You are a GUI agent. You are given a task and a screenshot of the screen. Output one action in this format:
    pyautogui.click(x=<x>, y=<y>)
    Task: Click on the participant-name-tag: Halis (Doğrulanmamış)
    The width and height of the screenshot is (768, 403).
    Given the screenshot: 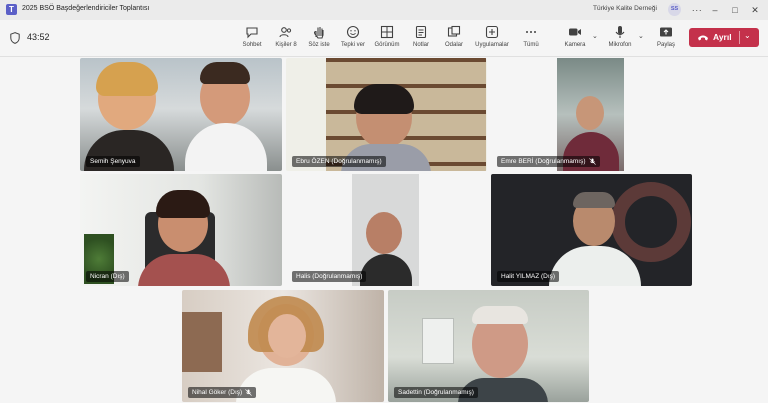 What is the action you would take?
    pyautogui.click(x=329, y=276)
    